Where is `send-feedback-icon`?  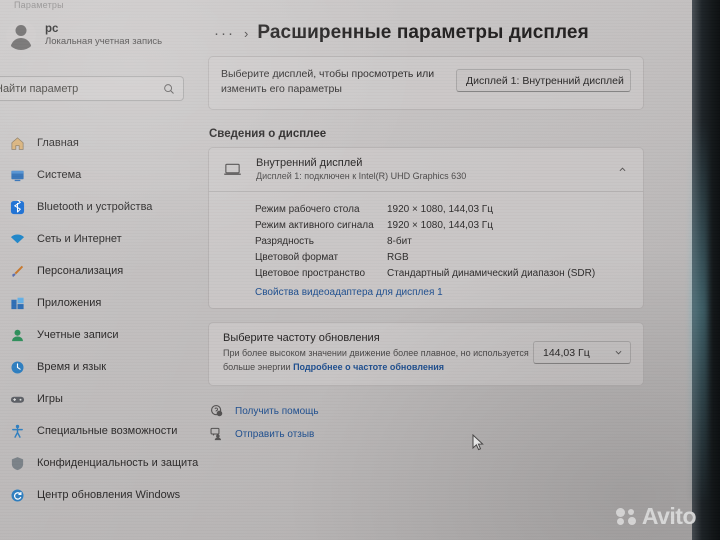 send-feedback-icon is located at coordinates (216, 434).